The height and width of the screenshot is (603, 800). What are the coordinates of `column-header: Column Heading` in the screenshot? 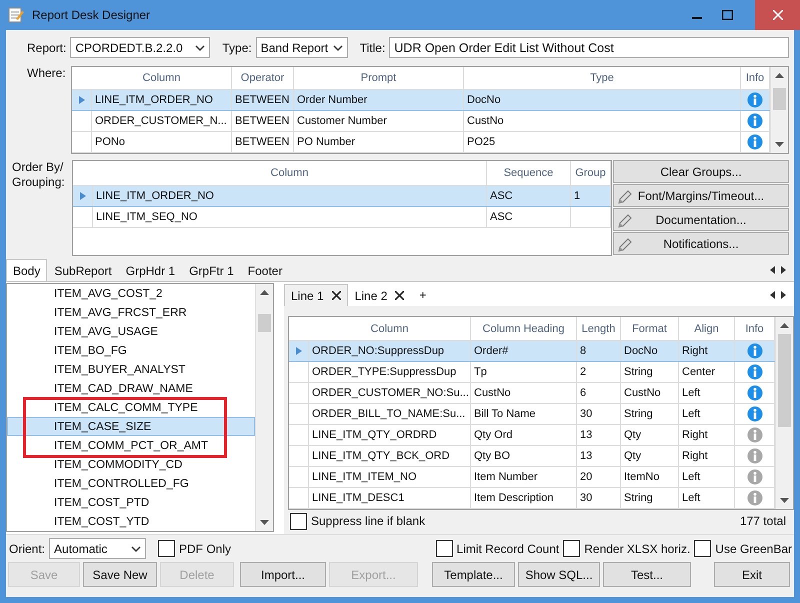 It's located at (524, 328).